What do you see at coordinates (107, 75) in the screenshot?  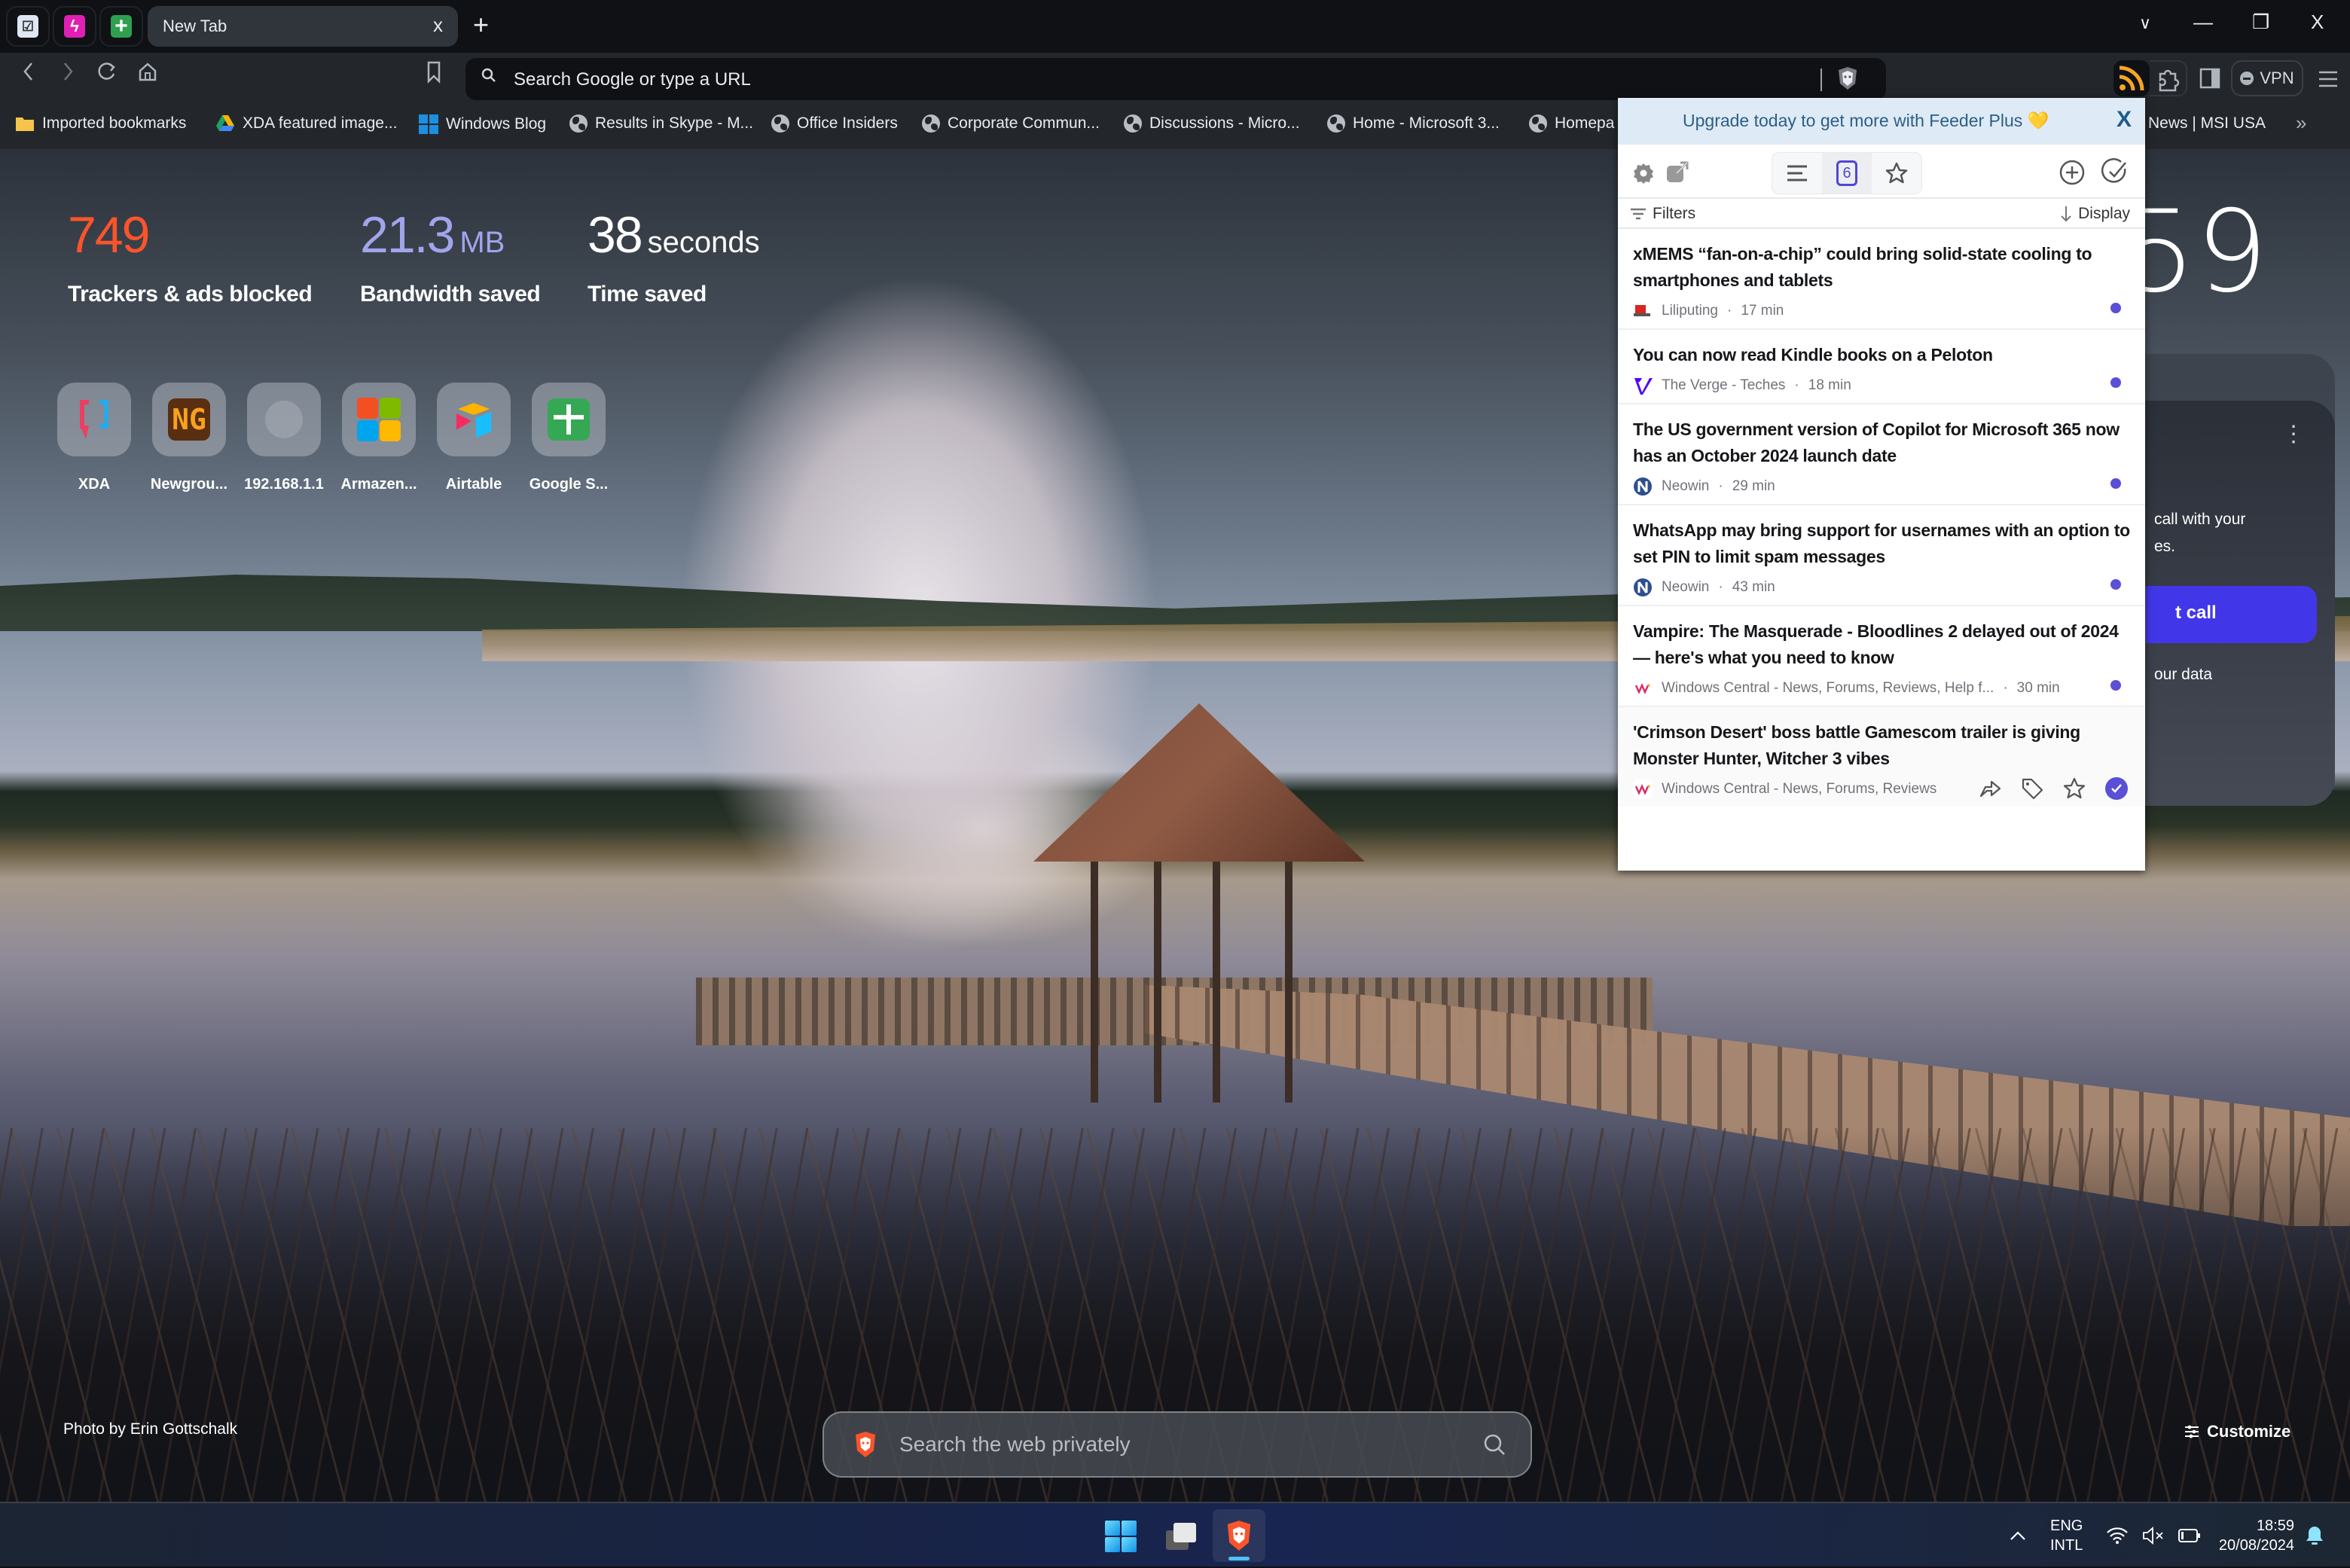 I see `reload-button` at bounding box center [107, 75].